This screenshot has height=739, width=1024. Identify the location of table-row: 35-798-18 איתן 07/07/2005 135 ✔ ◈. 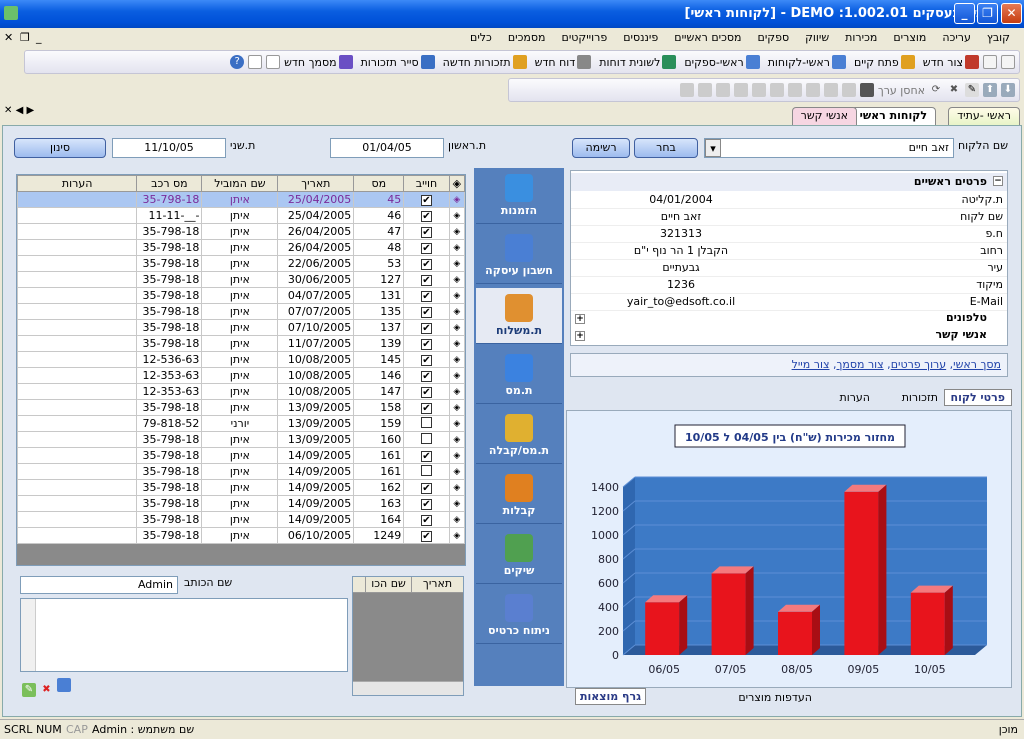
(241, 311).